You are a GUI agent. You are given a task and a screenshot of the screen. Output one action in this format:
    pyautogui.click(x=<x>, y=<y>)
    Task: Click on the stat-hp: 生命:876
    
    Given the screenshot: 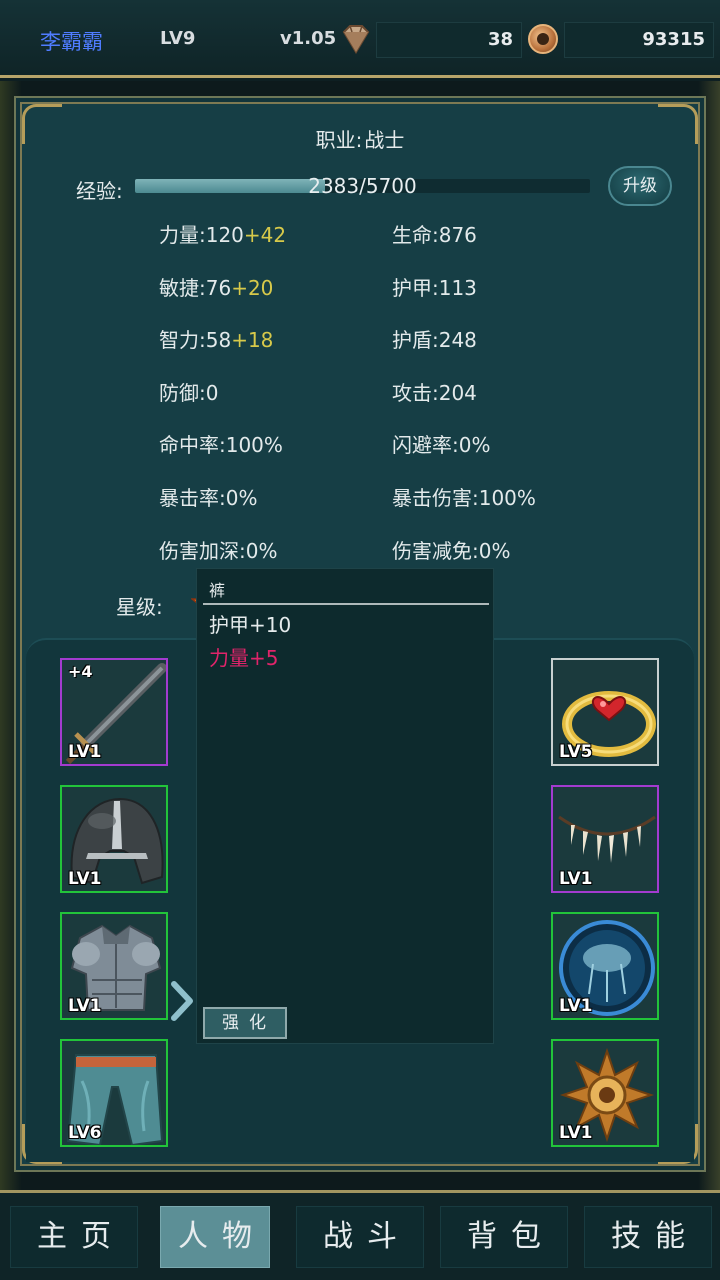 What is the action you would take?
    pyautogui.click(x=434, y=235)
    